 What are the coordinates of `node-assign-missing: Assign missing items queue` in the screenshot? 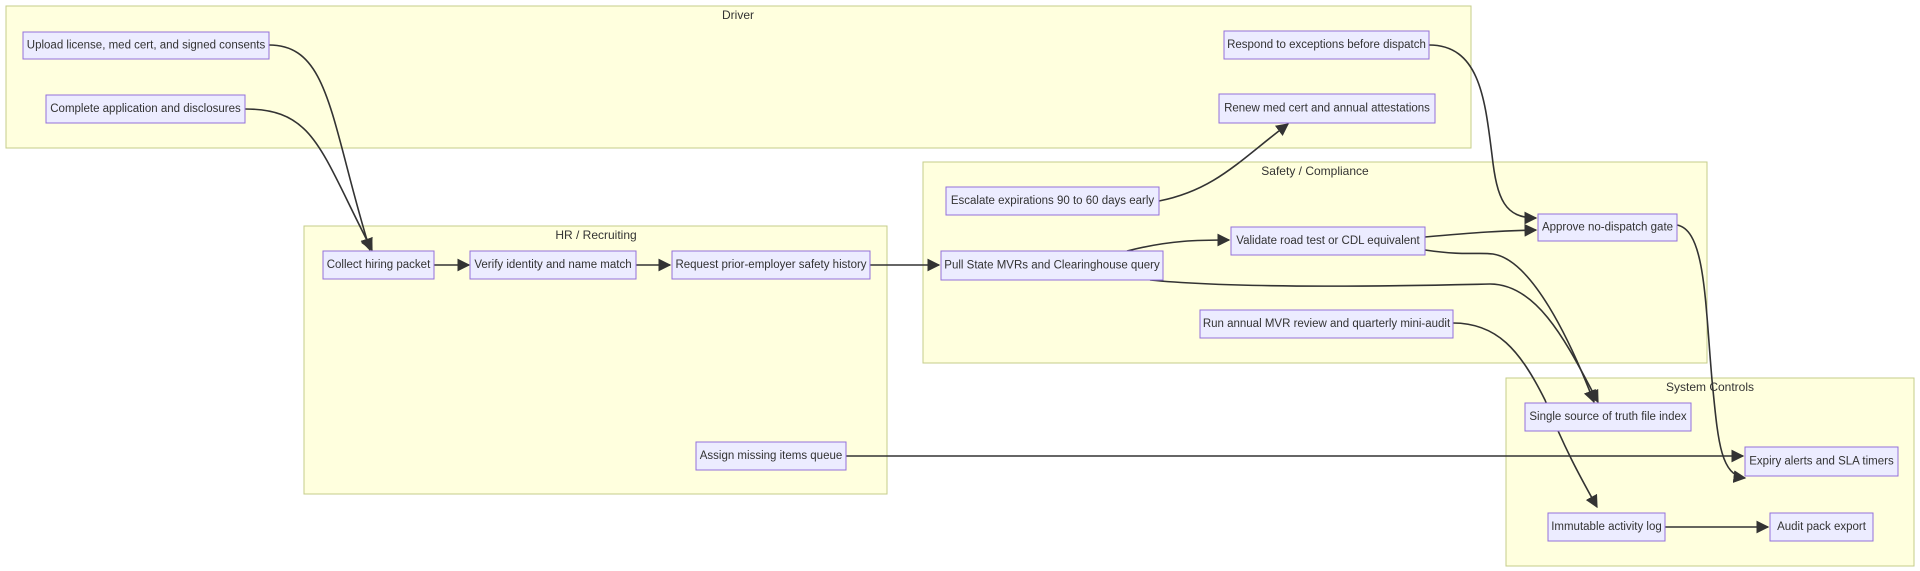 It's located at (771, 456).